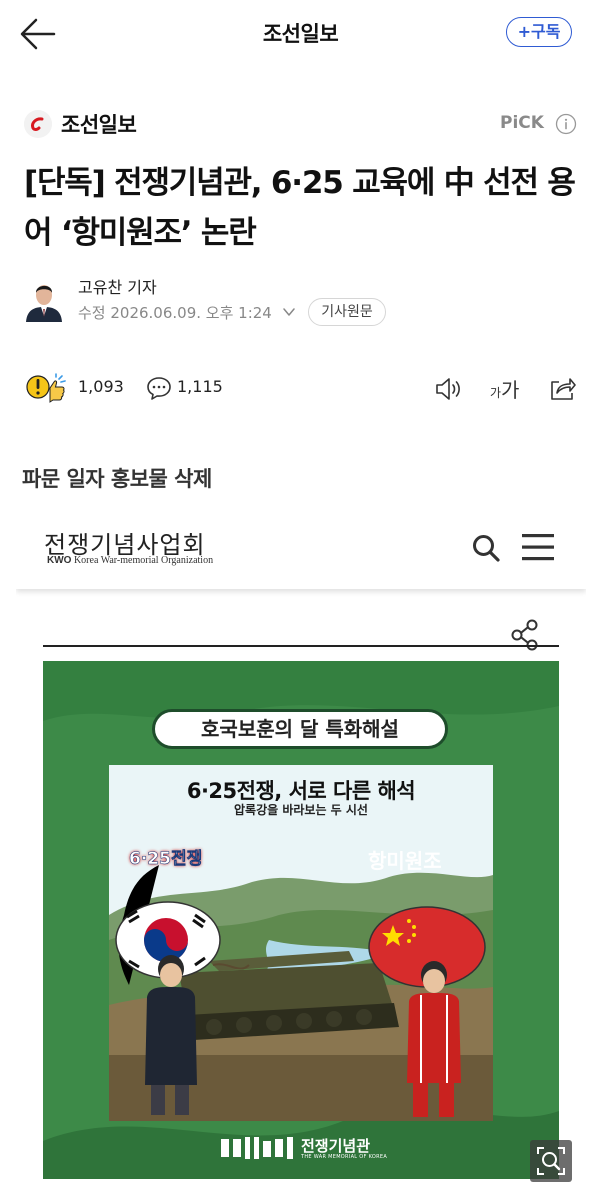 This screenshot has height=1200, width=601. I want to click on font-small-label: 가, so click(496, 393).